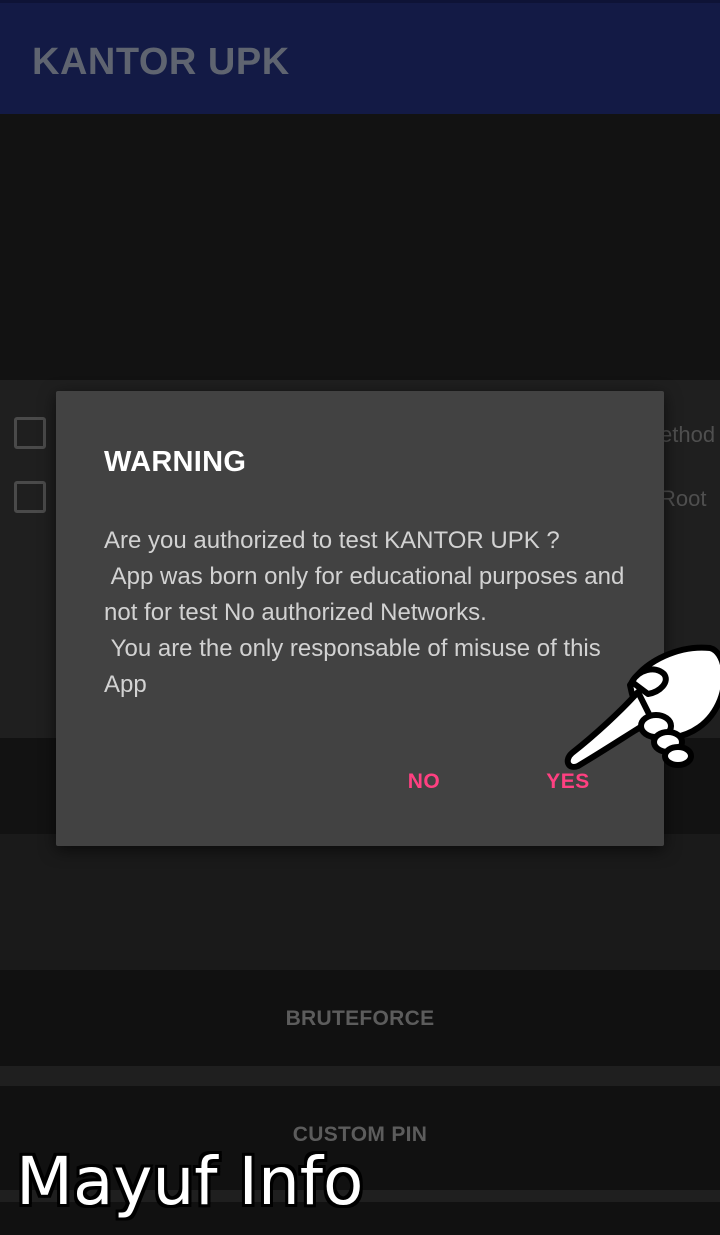 The width and height of the screenshot is (720, 1235). Describe the element at coordinates (424, 782) in the screenshot. I see `no-button: NO` at that location.